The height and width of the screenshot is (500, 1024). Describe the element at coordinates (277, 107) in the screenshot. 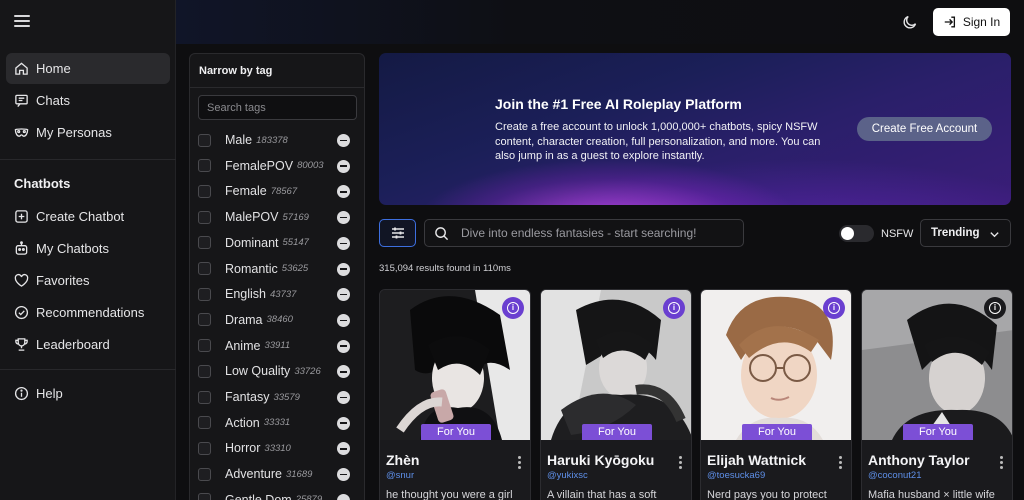

I see `tag-search-input` at that location.